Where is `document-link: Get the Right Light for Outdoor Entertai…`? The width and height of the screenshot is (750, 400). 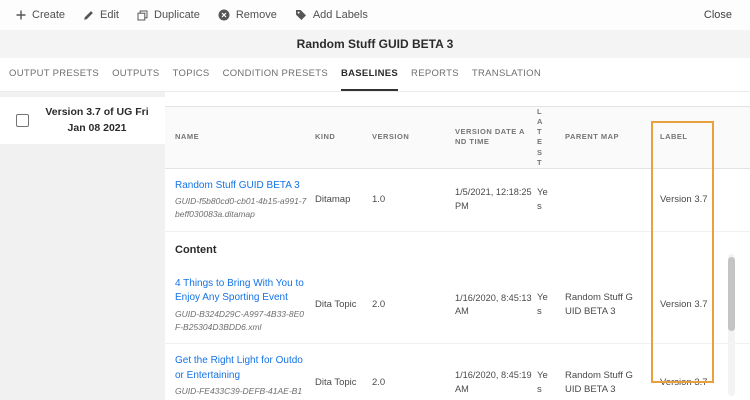 document-link: Get the Right Light for Outdoor Entertai… is located at coordinates (241, 368).